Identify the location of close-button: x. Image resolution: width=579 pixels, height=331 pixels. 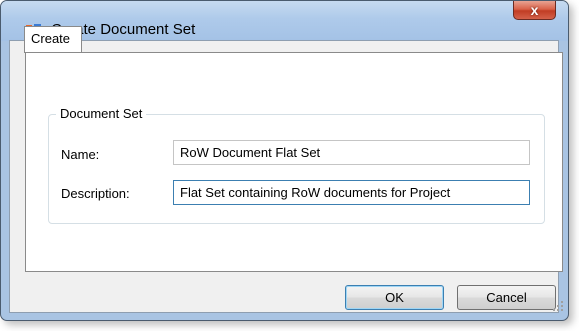
(534, 10).